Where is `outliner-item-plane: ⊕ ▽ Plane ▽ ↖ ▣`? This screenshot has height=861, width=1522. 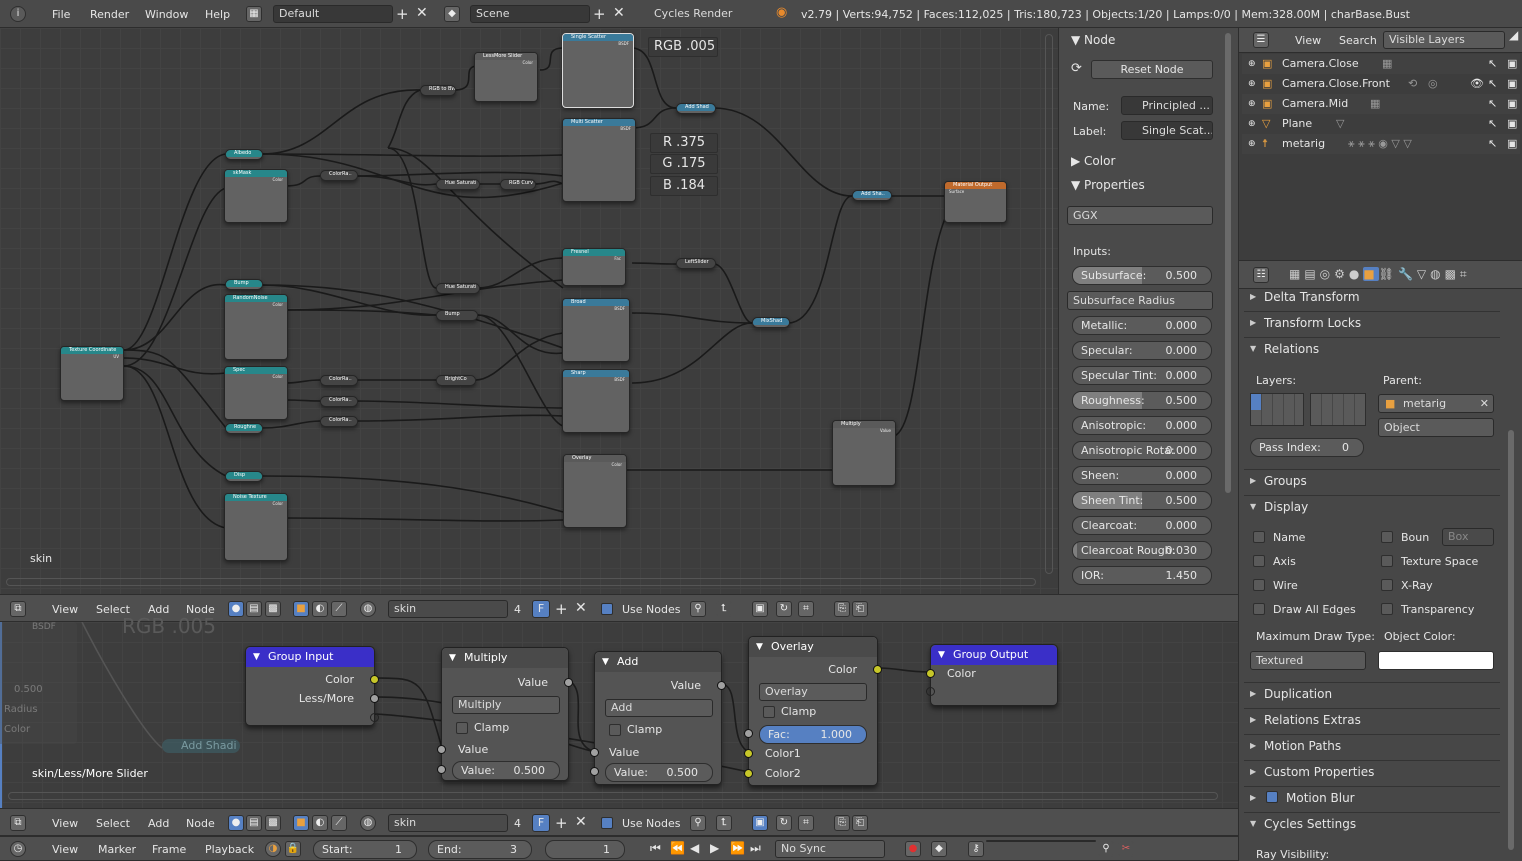
outliner-item-plane: ⊕ ▽ Plane ▽ ↖ ▣ is located at coordinates (1381, 124).